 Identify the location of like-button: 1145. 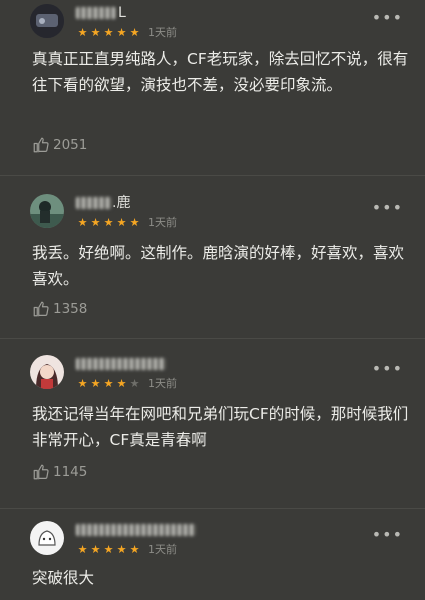
(59, 472).